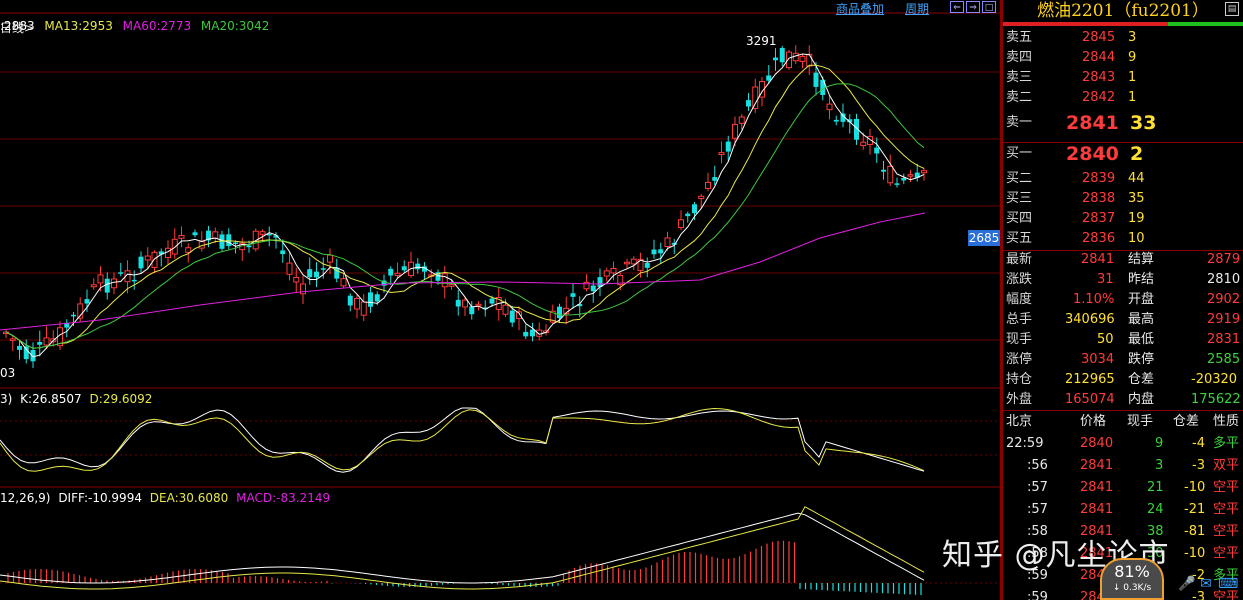  I want to click on bid-price: 2840, so click(1092, 154).